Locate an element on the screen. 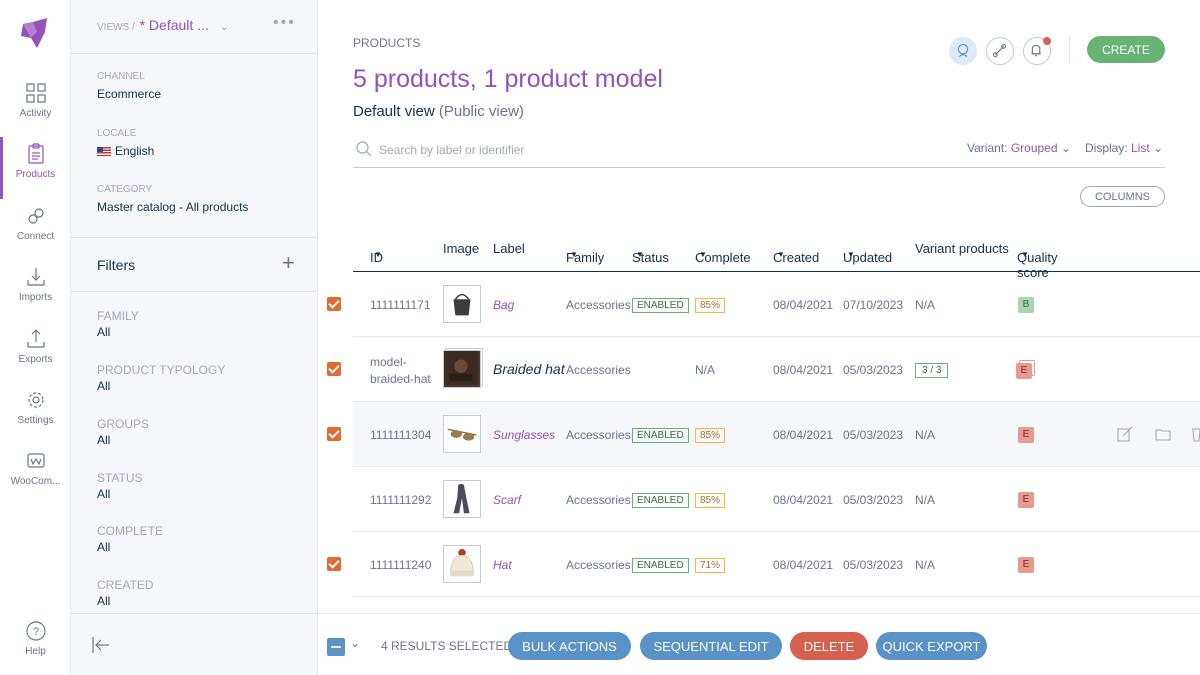 The height and width of the screenshot is (675, 1200). cell-label: Hat is located at coordinates (502, 565).